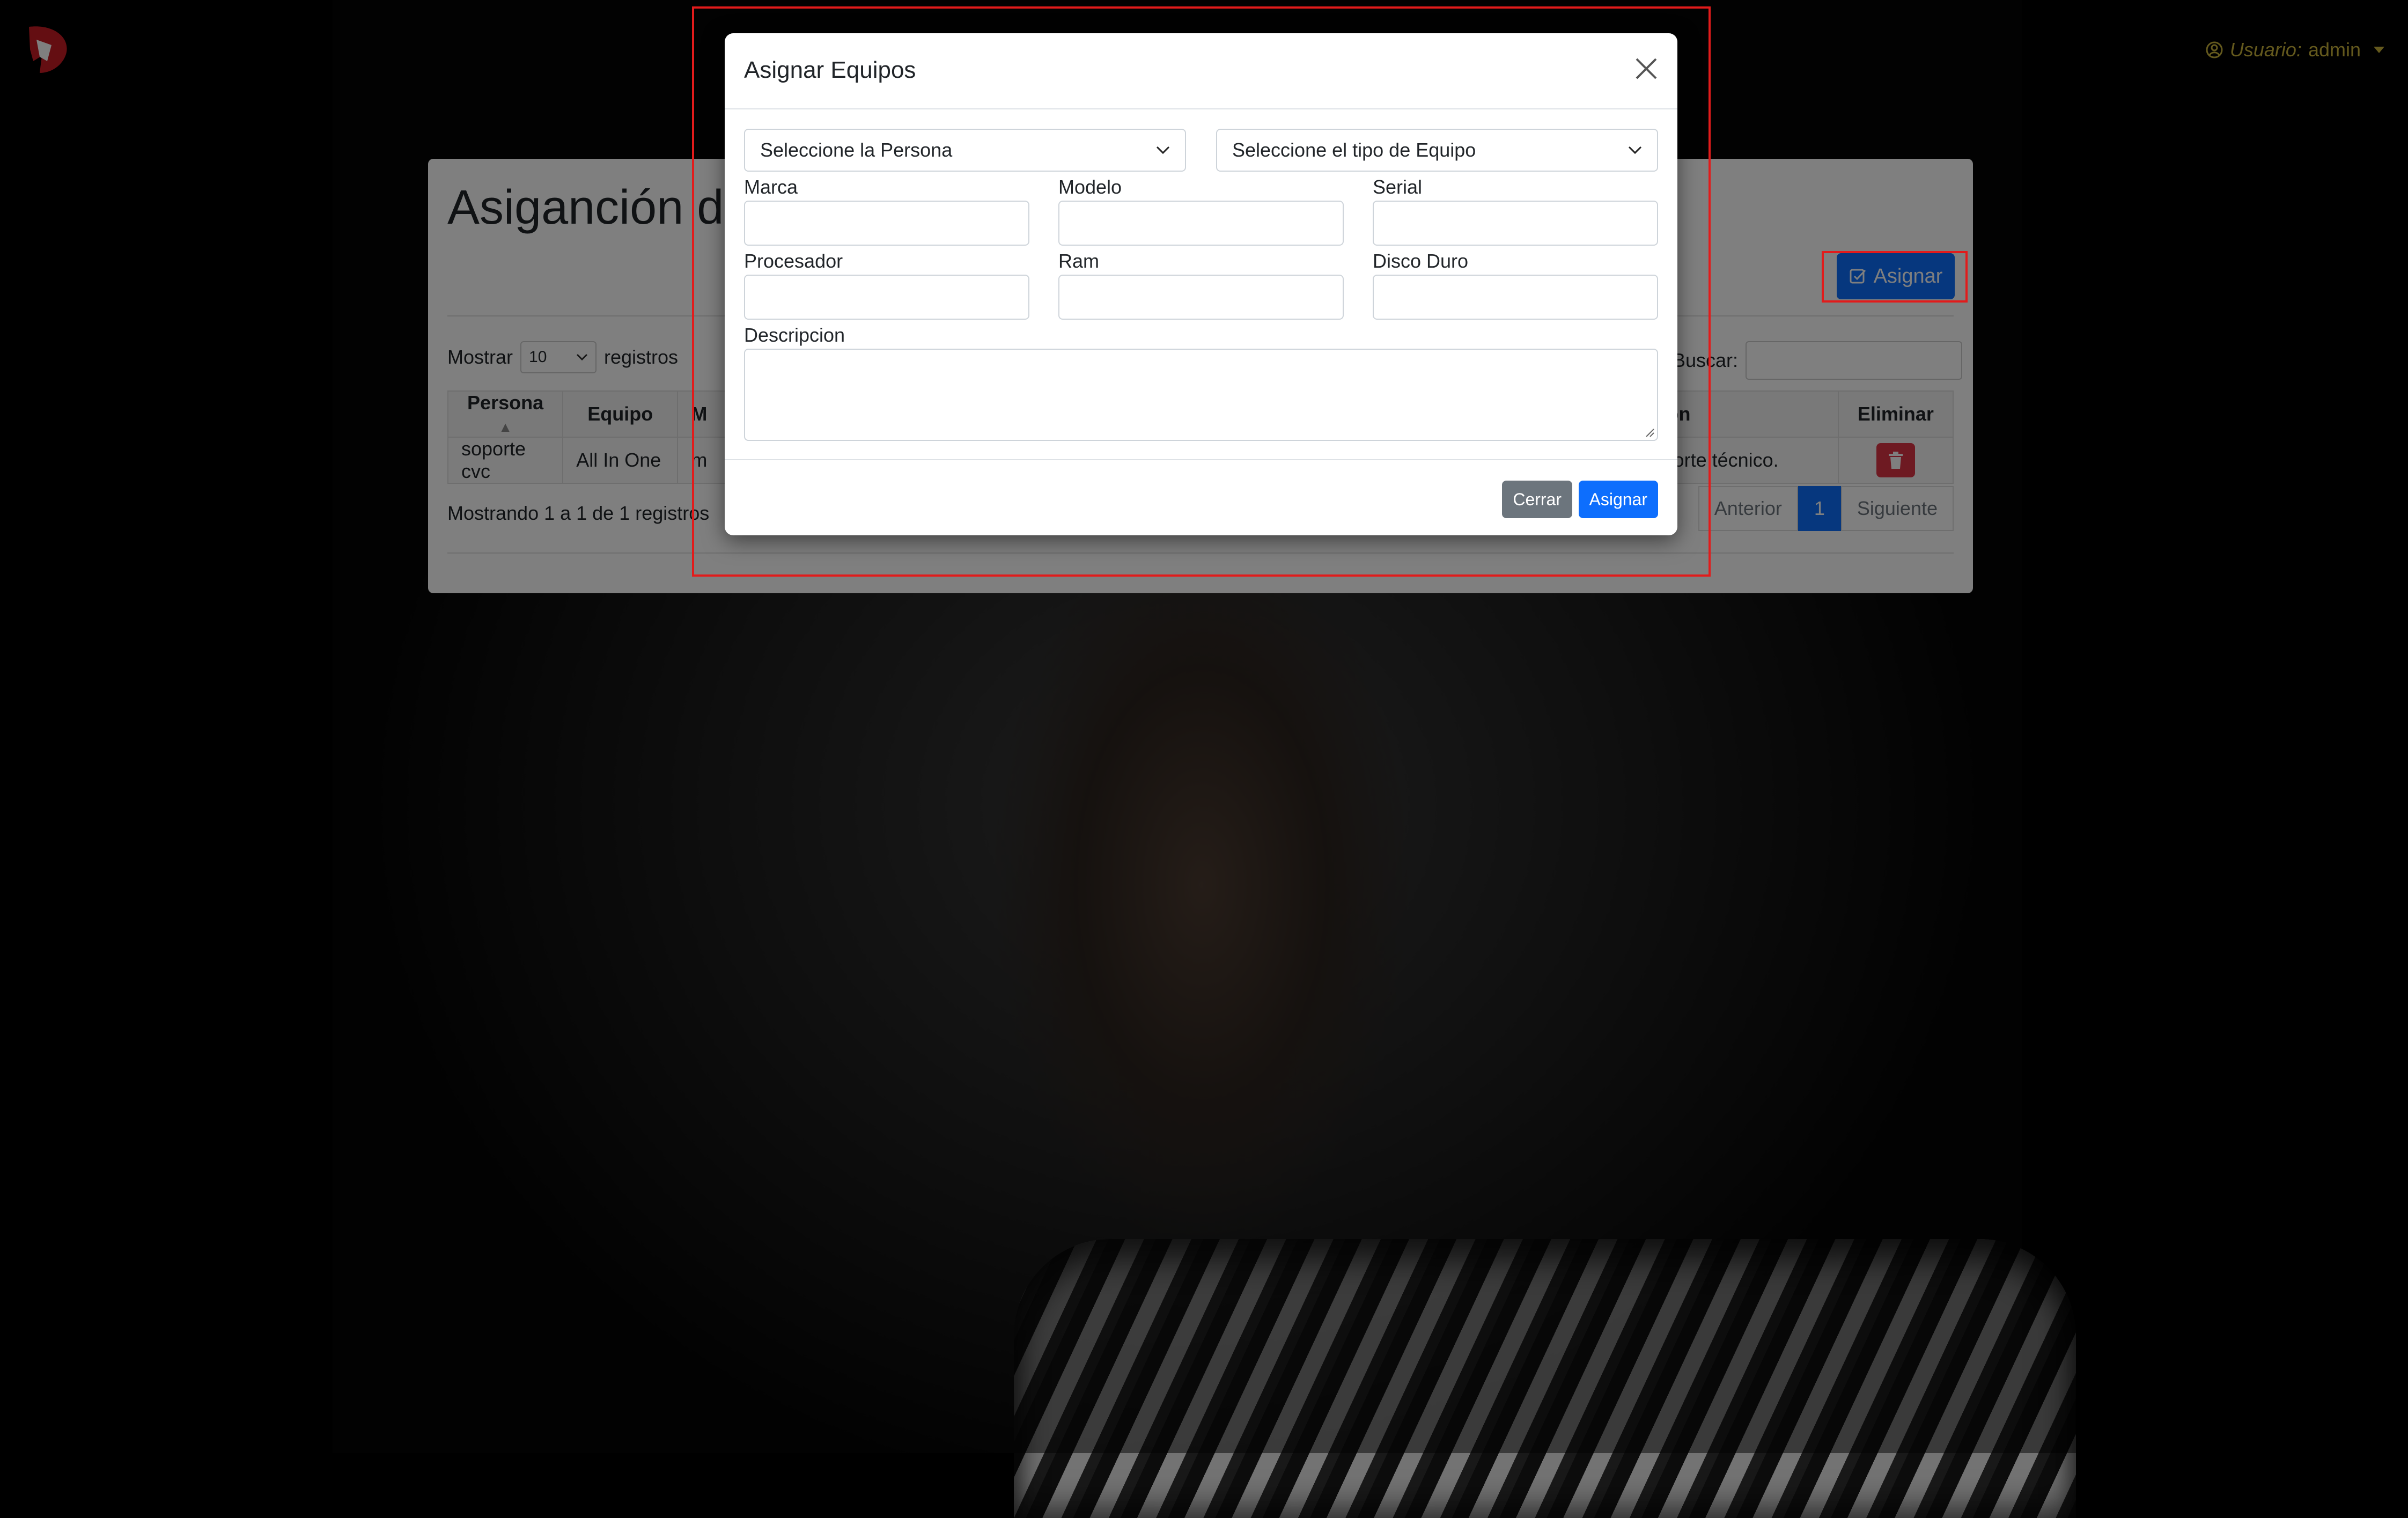  I want to click on disco-duro-input, so click(1515, 297).